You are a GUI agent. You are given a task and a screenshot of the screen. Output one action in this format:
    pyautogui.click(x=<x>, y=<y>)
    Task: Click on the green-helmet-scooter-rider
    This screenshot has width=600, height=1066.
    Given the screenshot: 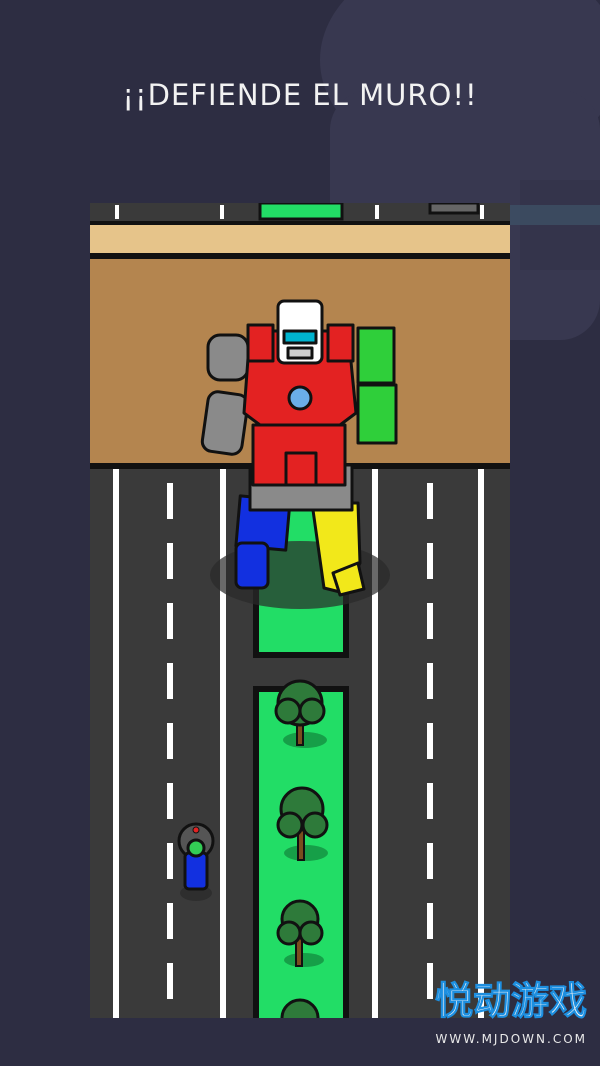 What is the action you would take?
    pyautogui.click(x=196, y=856)
    